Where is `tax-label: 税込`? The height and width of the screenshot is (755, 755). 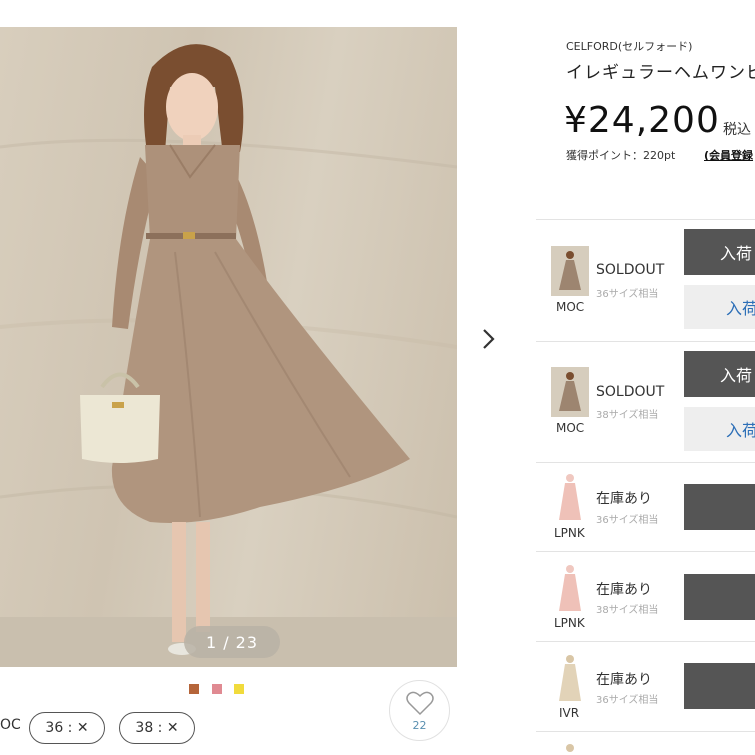 tax-label: 税込 is located at coordinates (737, 130).